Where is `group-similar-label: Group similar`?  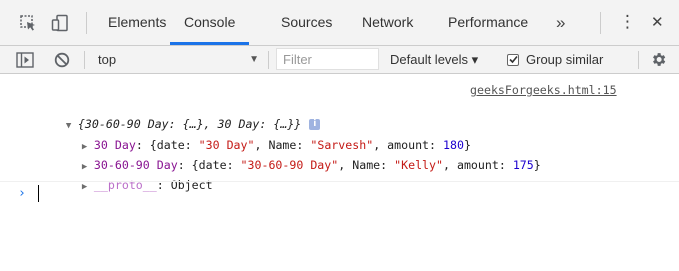
group-similar-label: Group similar is located at coordinates (565, 59).